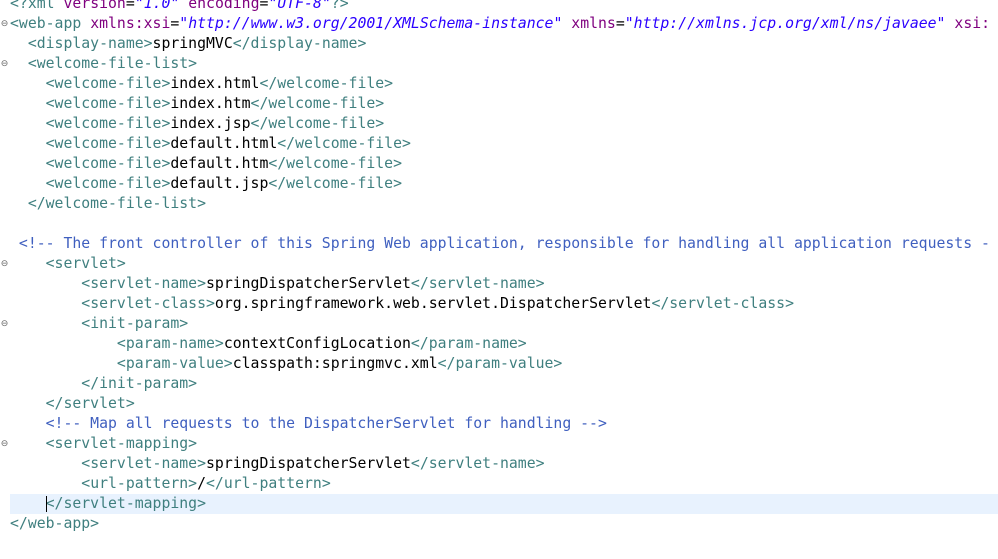  I want to click on code-token: <servlet-class>, so click(148, 303).